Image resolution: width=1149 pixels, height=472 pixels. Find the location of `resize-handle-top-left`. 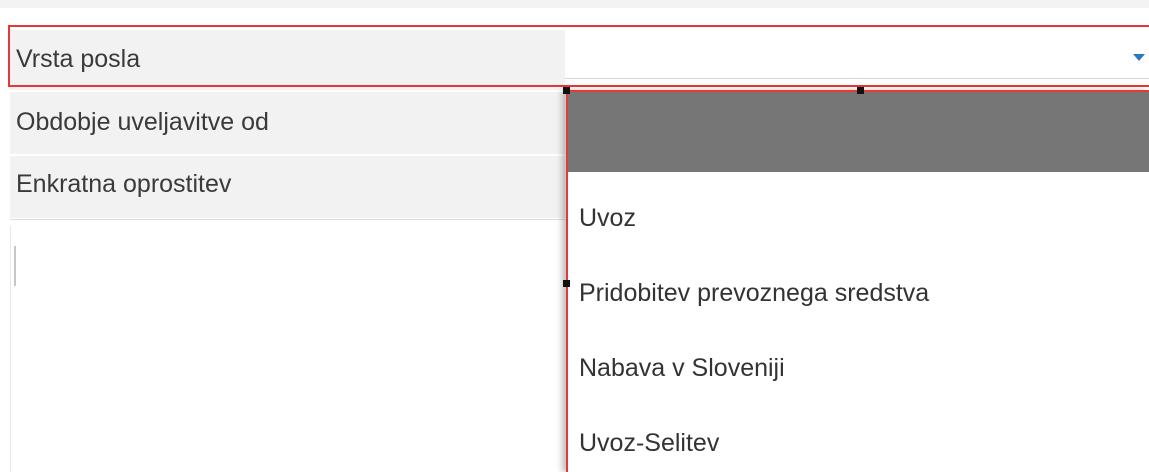

resize-handle-top-left is located at coordinates (566, 90).